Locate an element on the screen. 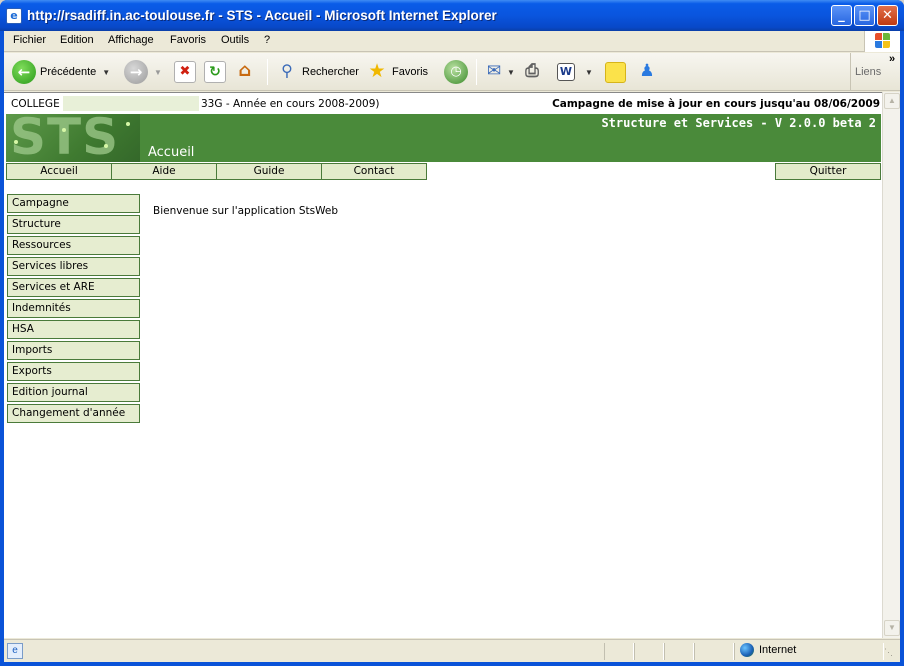 Image resolution: width=904 pixels, height=666 pixels. sts-logo: STS is located at coordinates (73, 138).